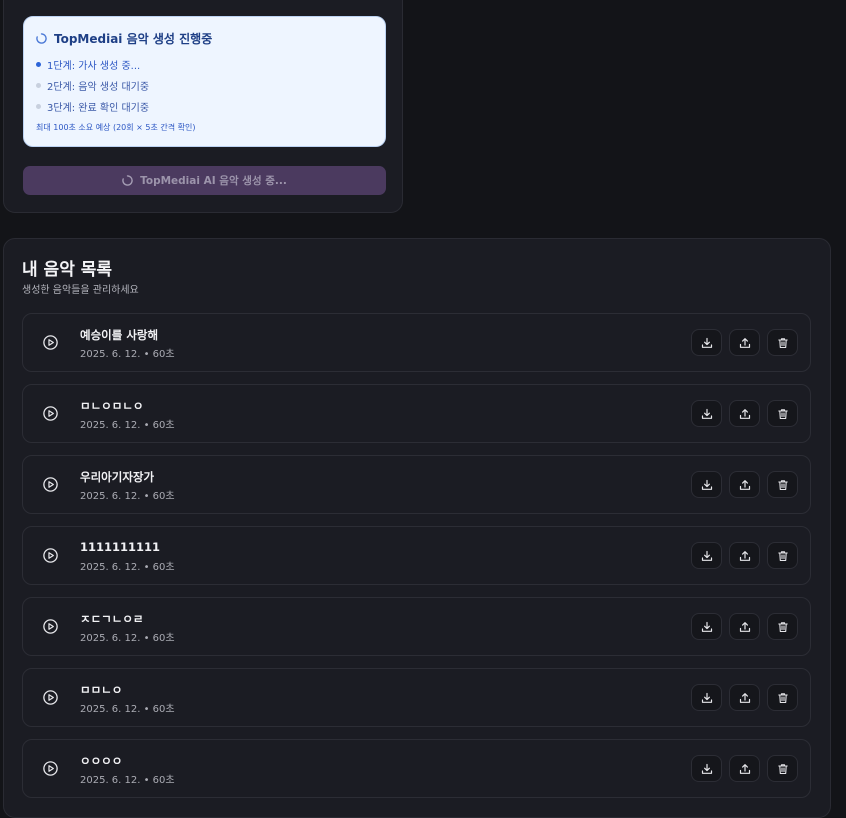 The width and height of the screenshot is (846, 818). Describe the element at coordinates (120, 547) in the screenshot. I see `track-title: 1111111111` at that location.